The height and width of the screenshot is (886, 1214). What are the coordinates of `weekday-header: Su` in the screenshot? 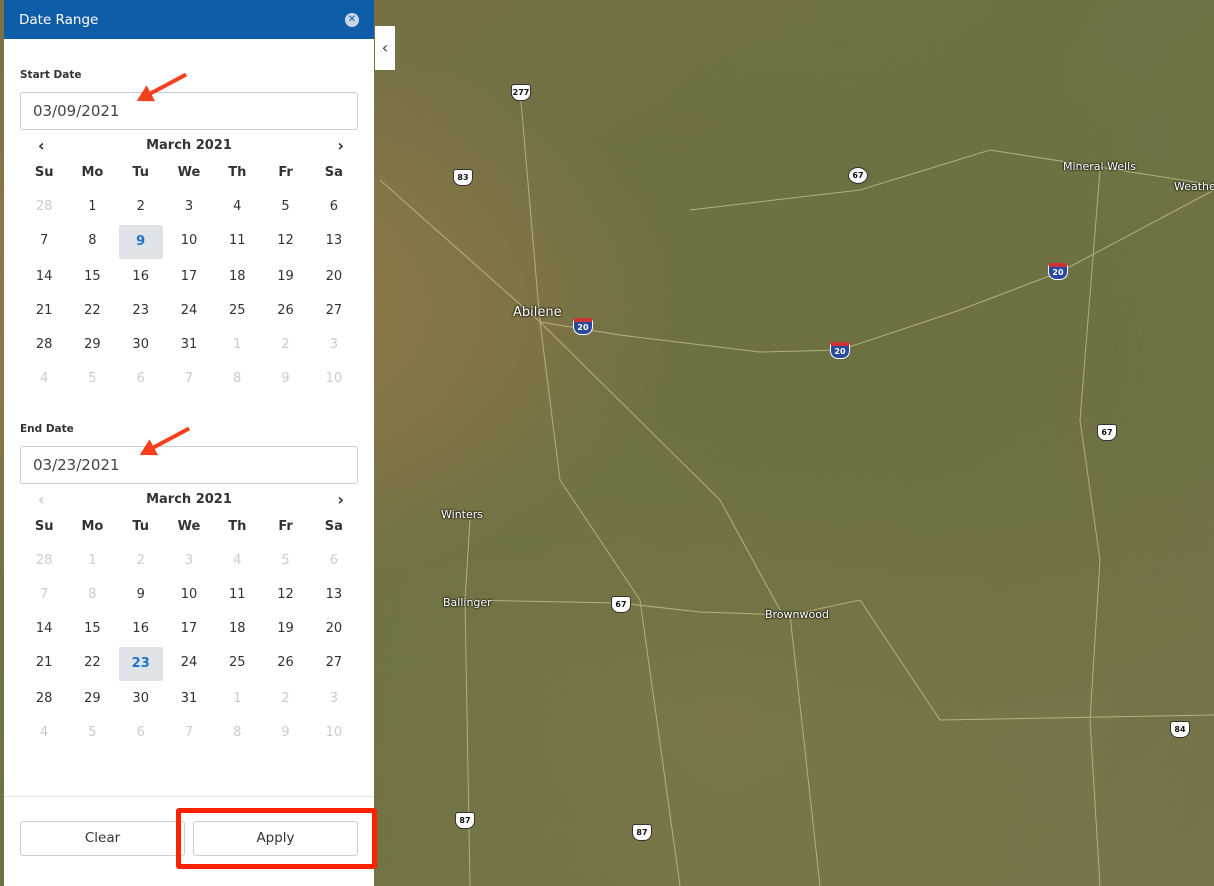 It's located at (44, 526).